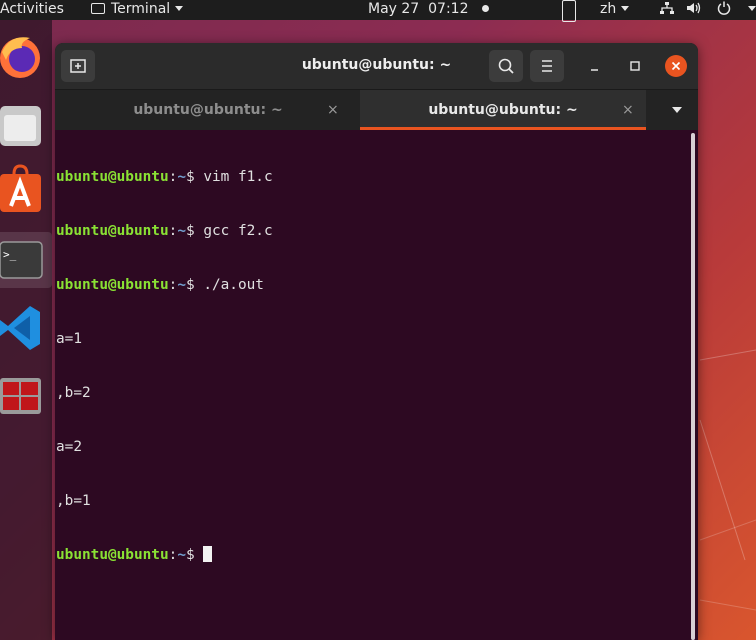 The image size is (756, 640). What do you see at coordinates (69, 447) in the screenshot?
I see `output-line: a=2` at bounding box center [69, 447].